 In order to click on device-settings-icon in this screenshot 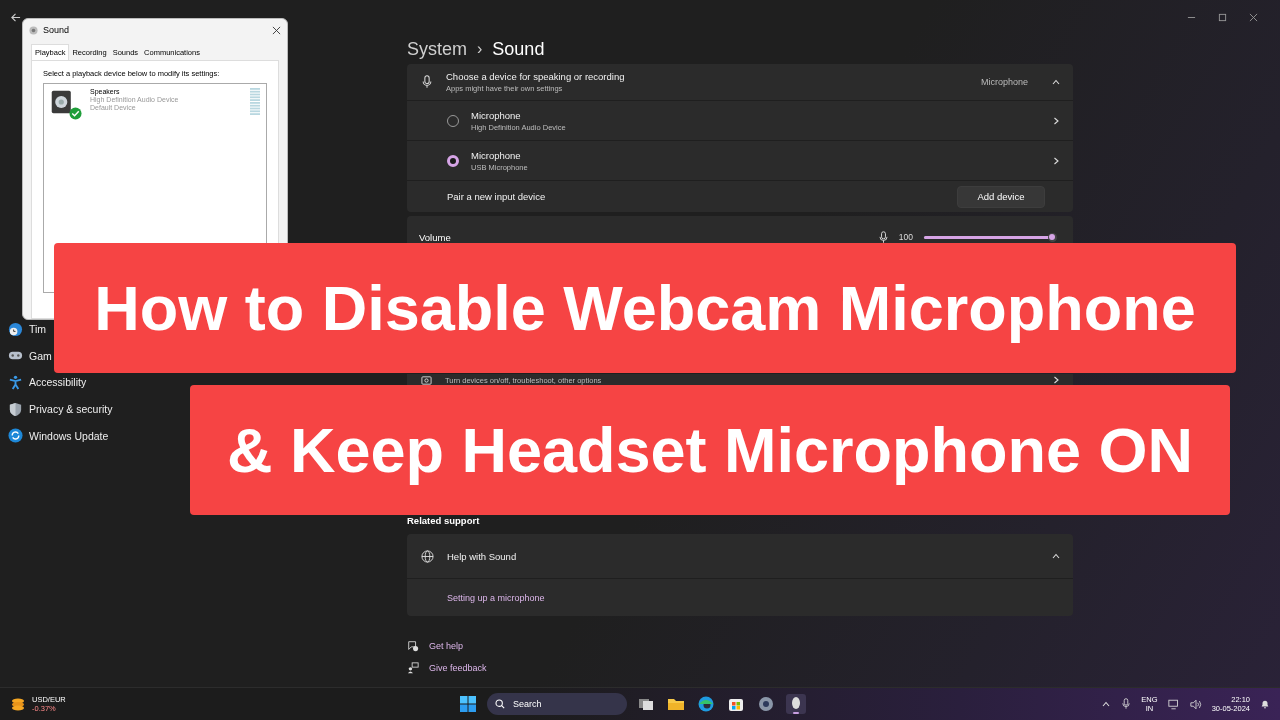, I will do `click(426, 380)`.